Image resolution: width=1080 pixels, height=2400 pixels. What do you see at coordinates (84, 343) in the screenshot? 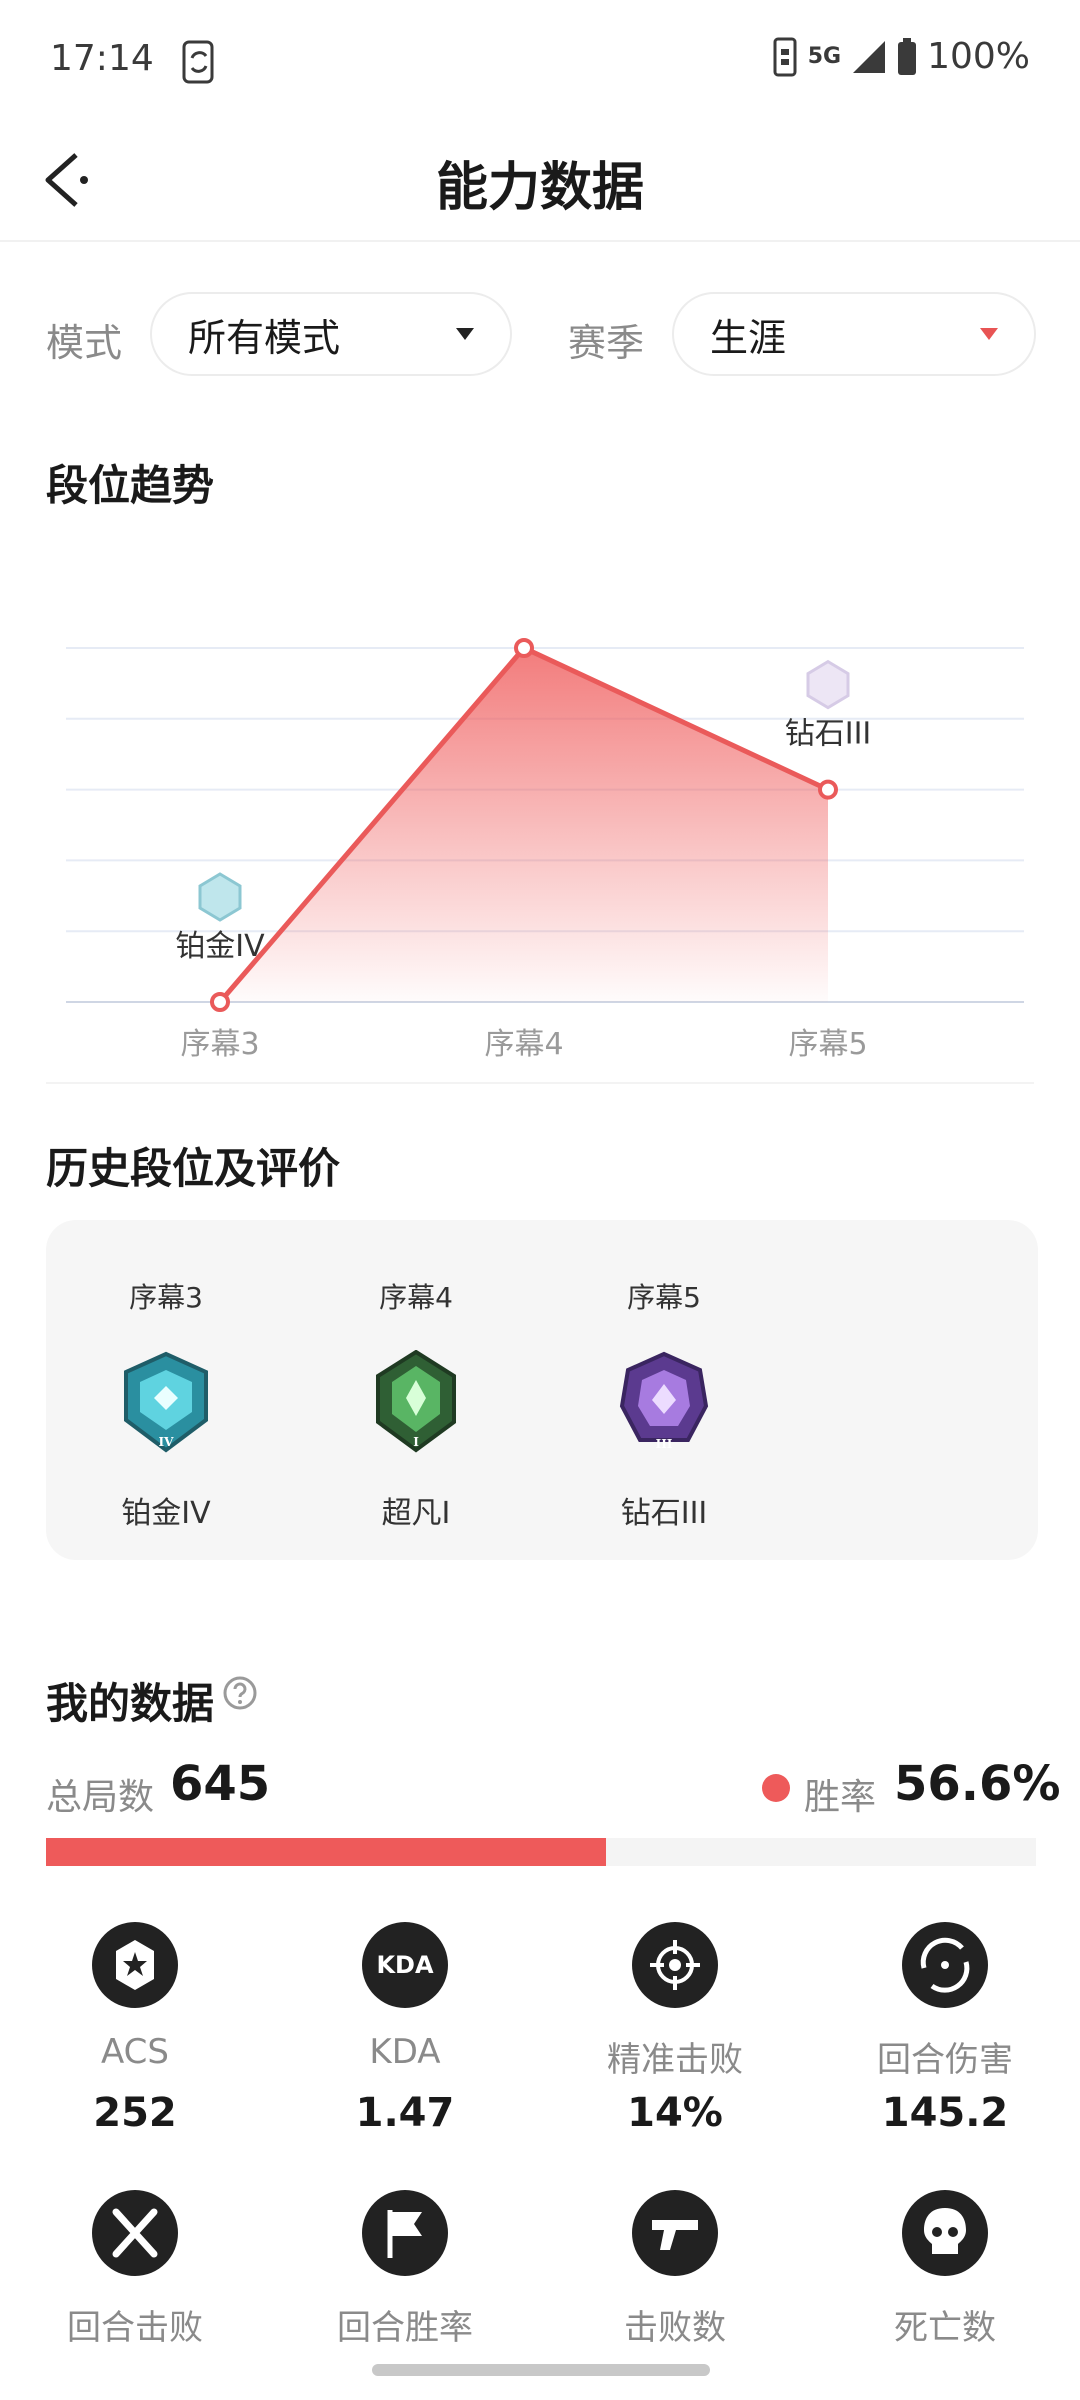
I see `mode-label: 模式` at bounding box center [84, 343].